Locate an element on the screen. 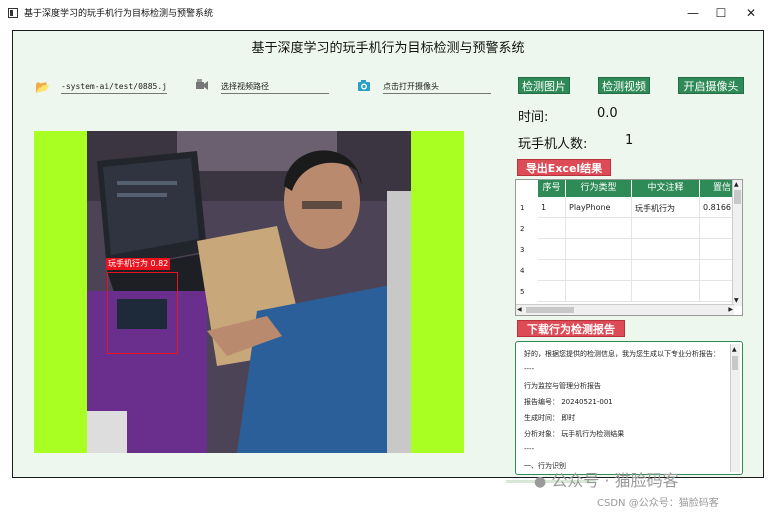  scroll-right-icon: ▶ is located at coordinates (730, 310).